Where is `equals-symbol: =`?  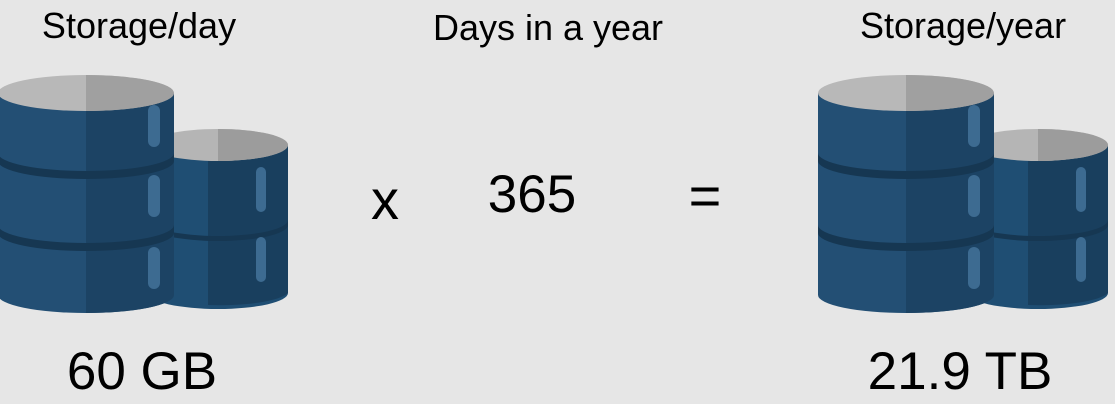
equals-symbol: = is located at coordinates (705, 195).